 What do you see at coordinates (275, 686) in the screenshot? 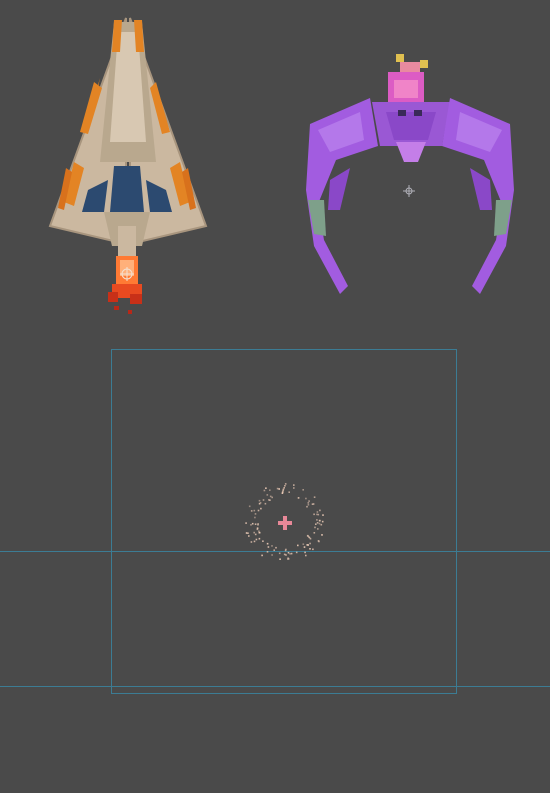
I see `guide-line-lower` at bounding box center [275, 686].